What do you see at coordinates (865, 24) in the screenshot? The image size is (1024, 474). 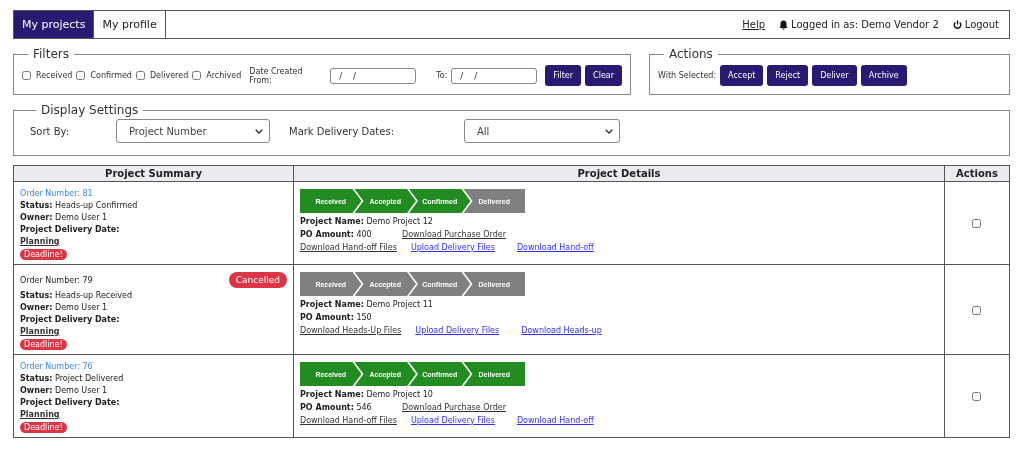 I see `logged-in-user: Logged in as: Demo Vendor 2` at bounding box center [865, 24].